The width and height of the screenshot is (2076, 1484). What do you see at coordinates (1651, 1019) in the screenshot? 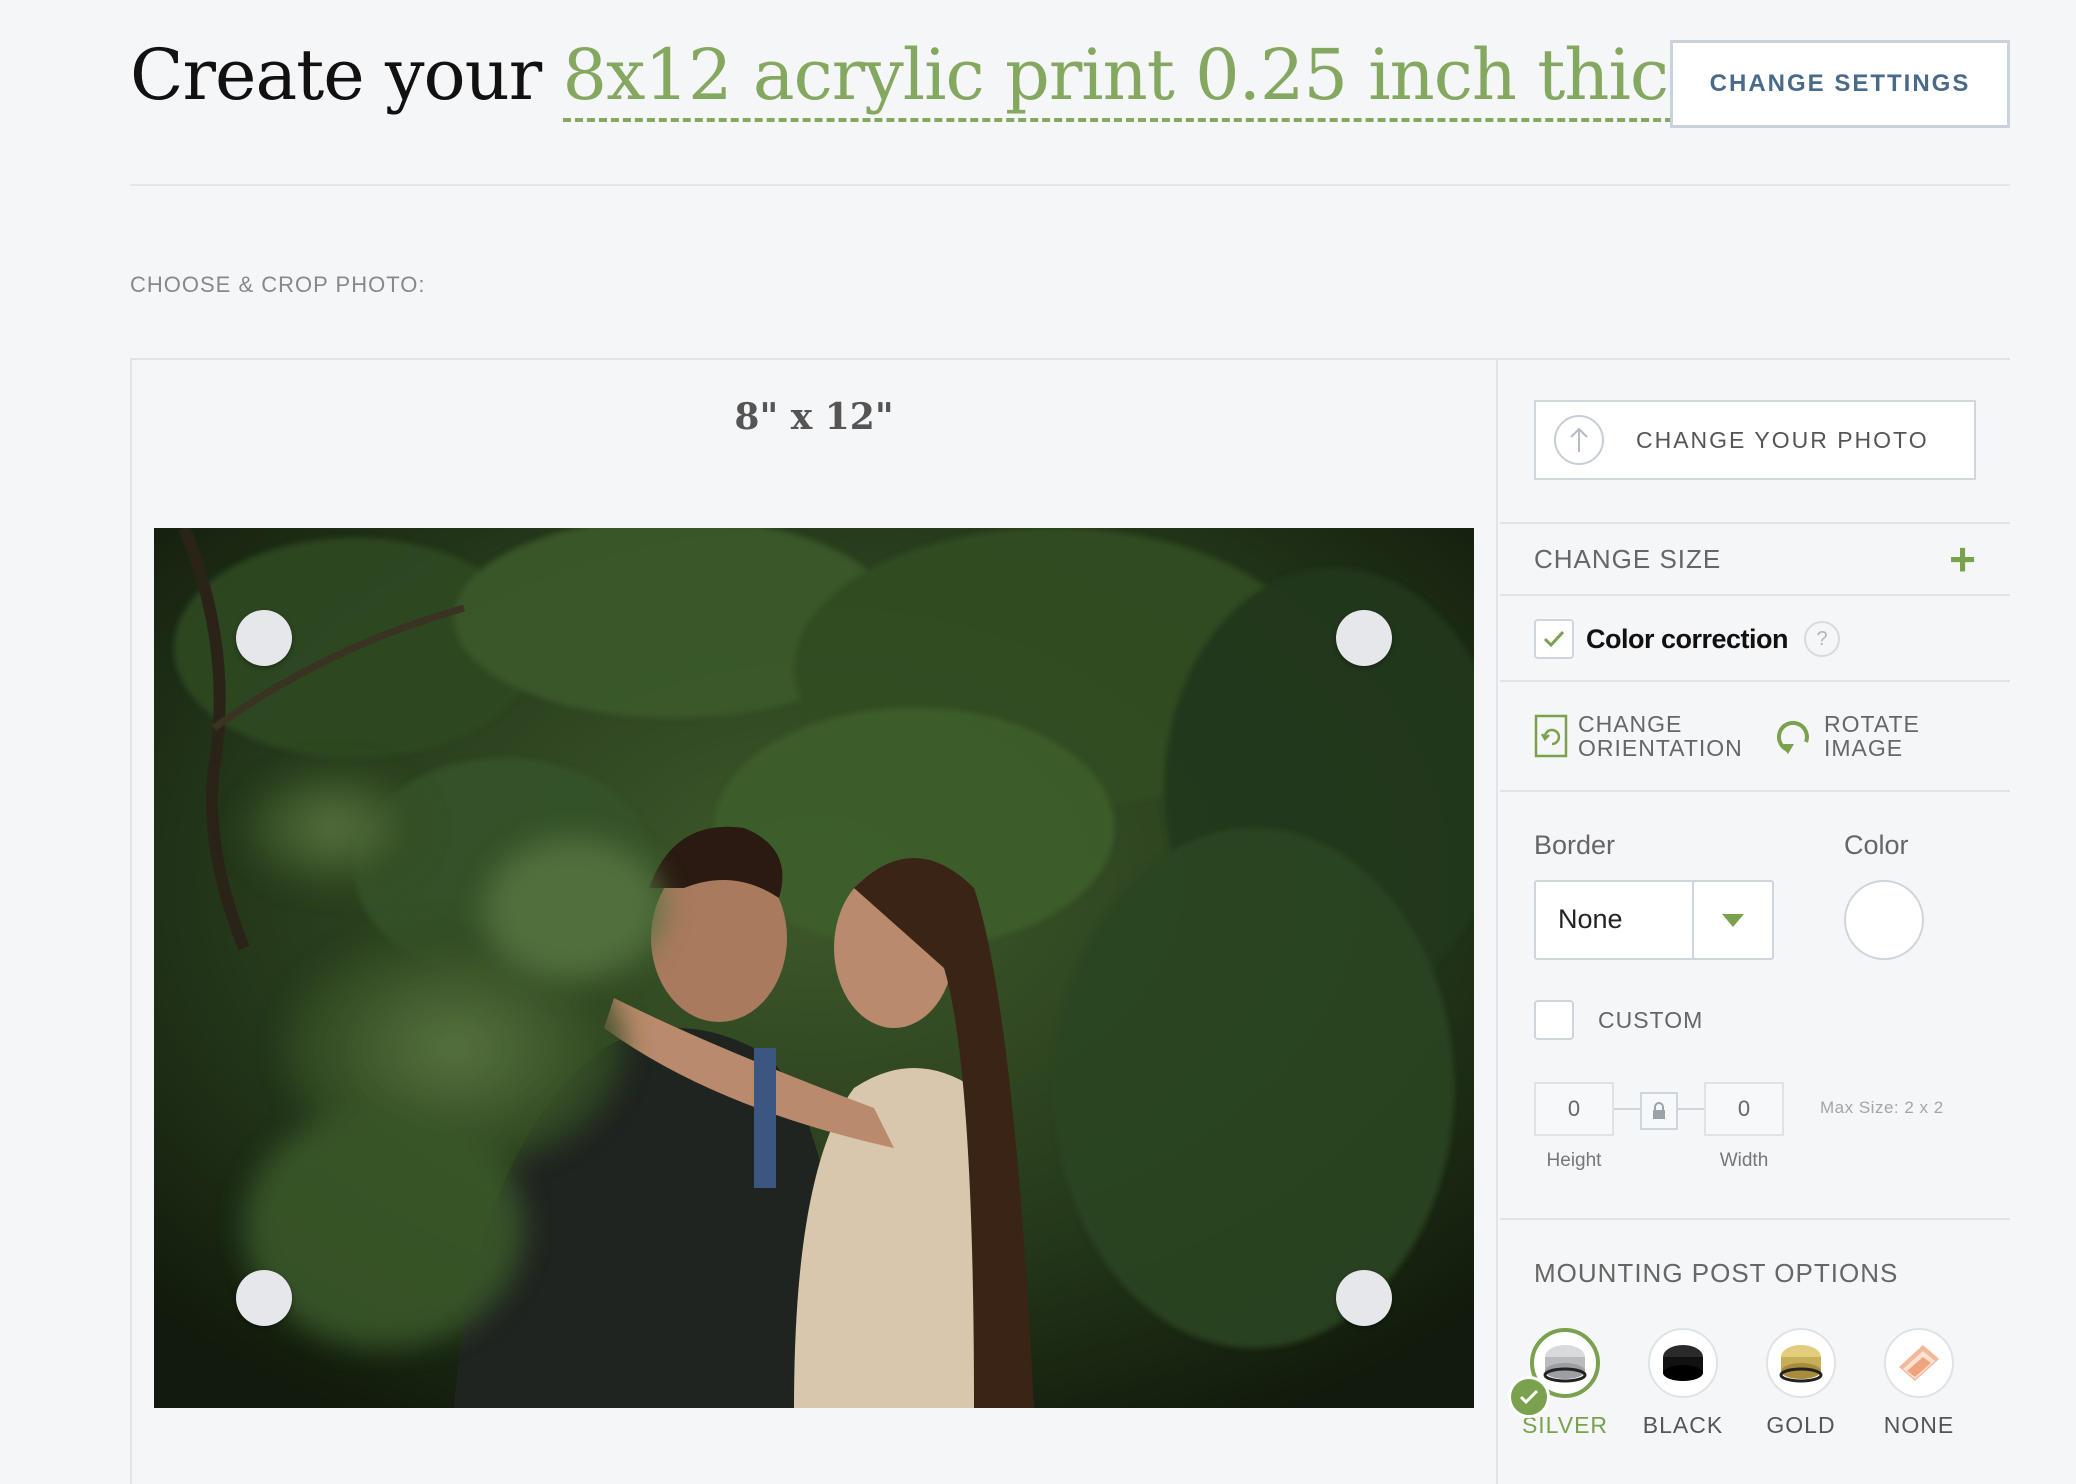
I see `custom-label: CUSTOM` at bounding box center [1651, 1019].